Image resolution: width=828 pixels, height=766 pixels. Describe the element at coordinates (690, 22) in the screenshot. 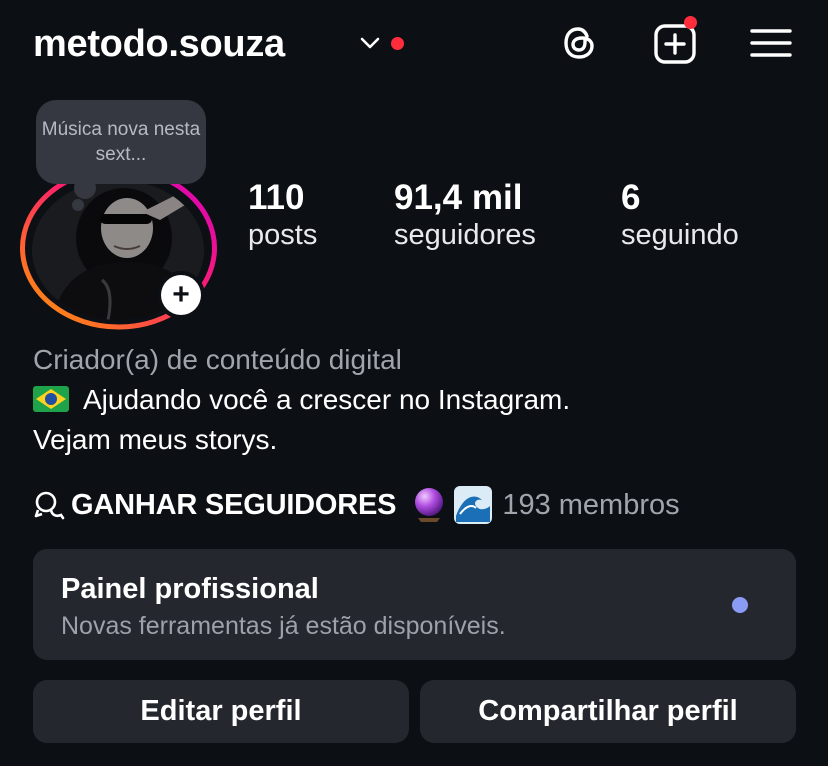

I see `create-notification-dot` at that location.